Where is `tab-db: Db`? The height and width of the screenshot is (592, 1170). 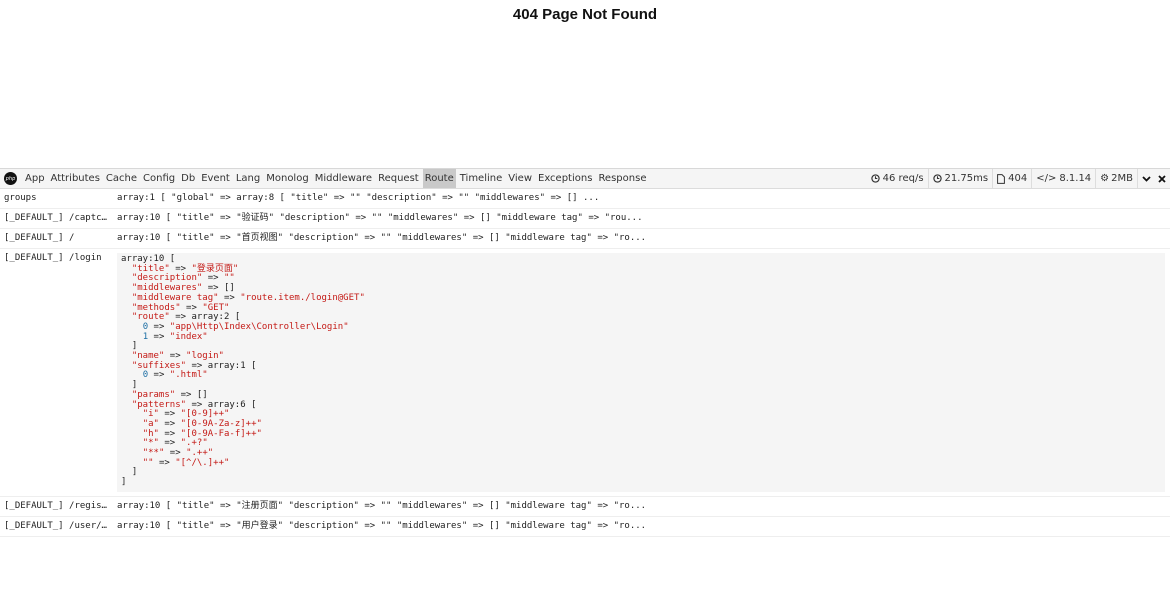
tab-db: Db is located at coordinates (188, 178).